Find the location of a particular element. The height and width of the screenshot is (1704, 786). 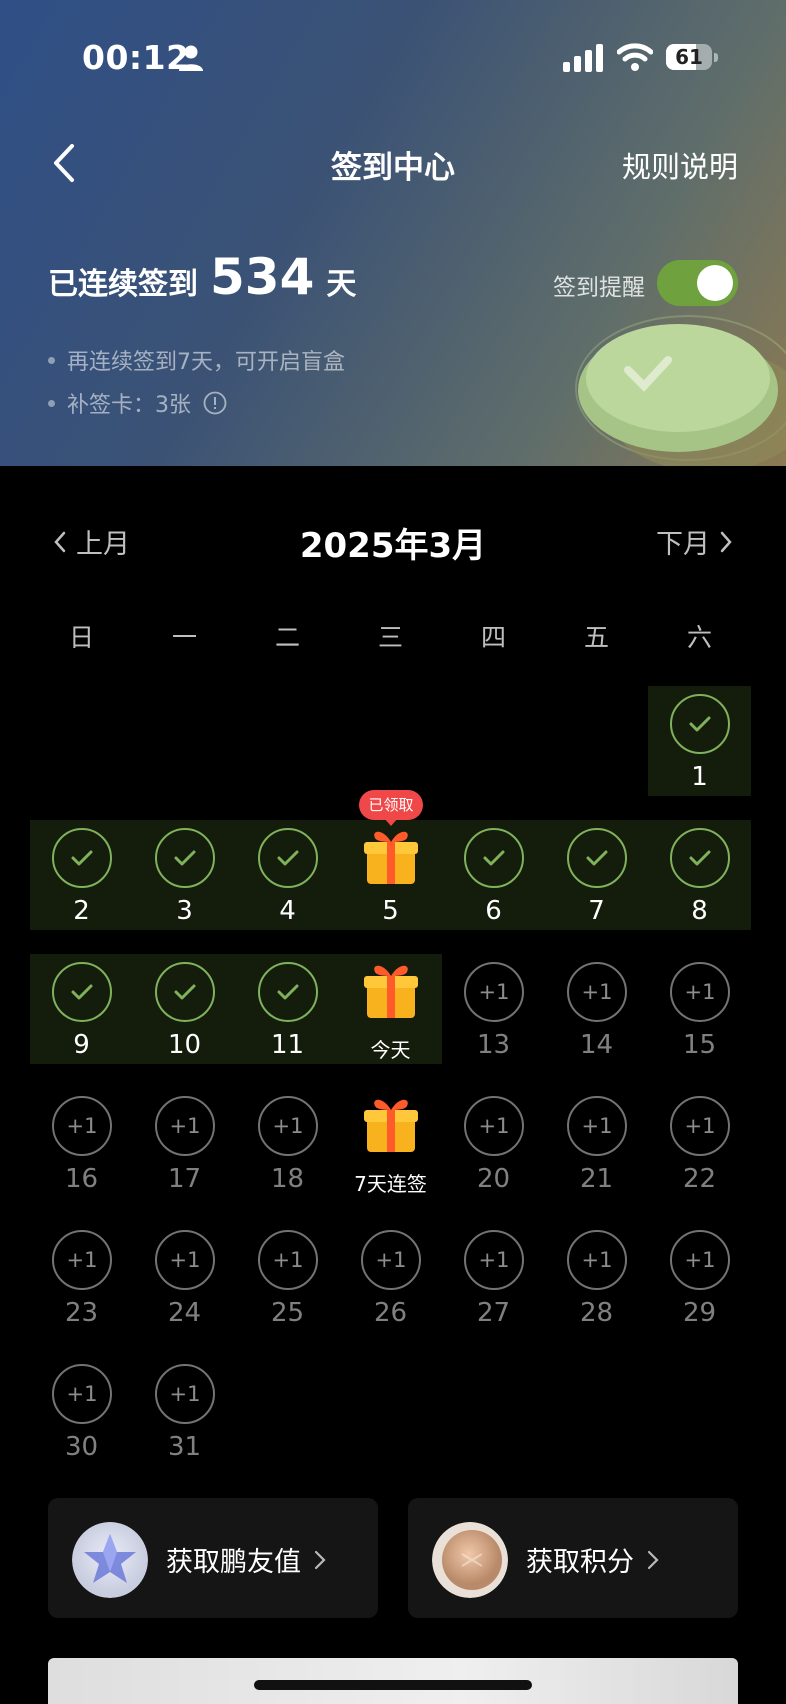

calendar-day: +1 13 is located at coordinates (493, 1009).